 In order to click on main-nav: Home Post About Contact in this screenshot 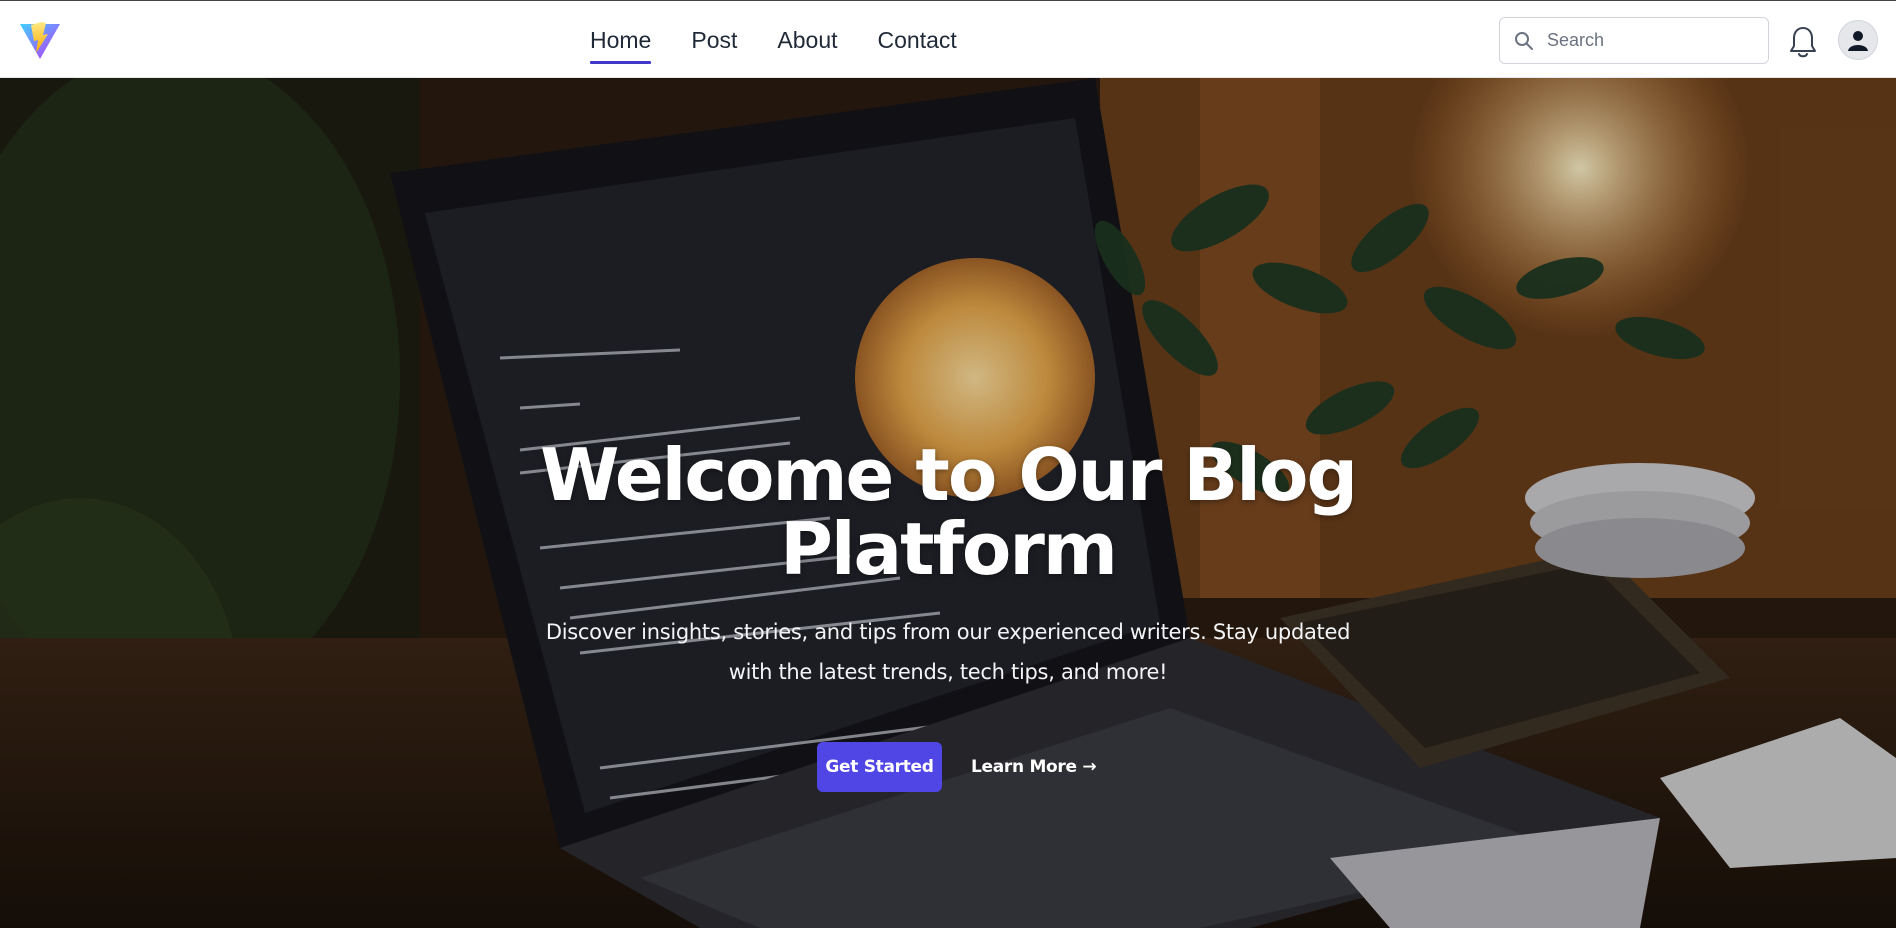, I will do `click(773, 40)`.